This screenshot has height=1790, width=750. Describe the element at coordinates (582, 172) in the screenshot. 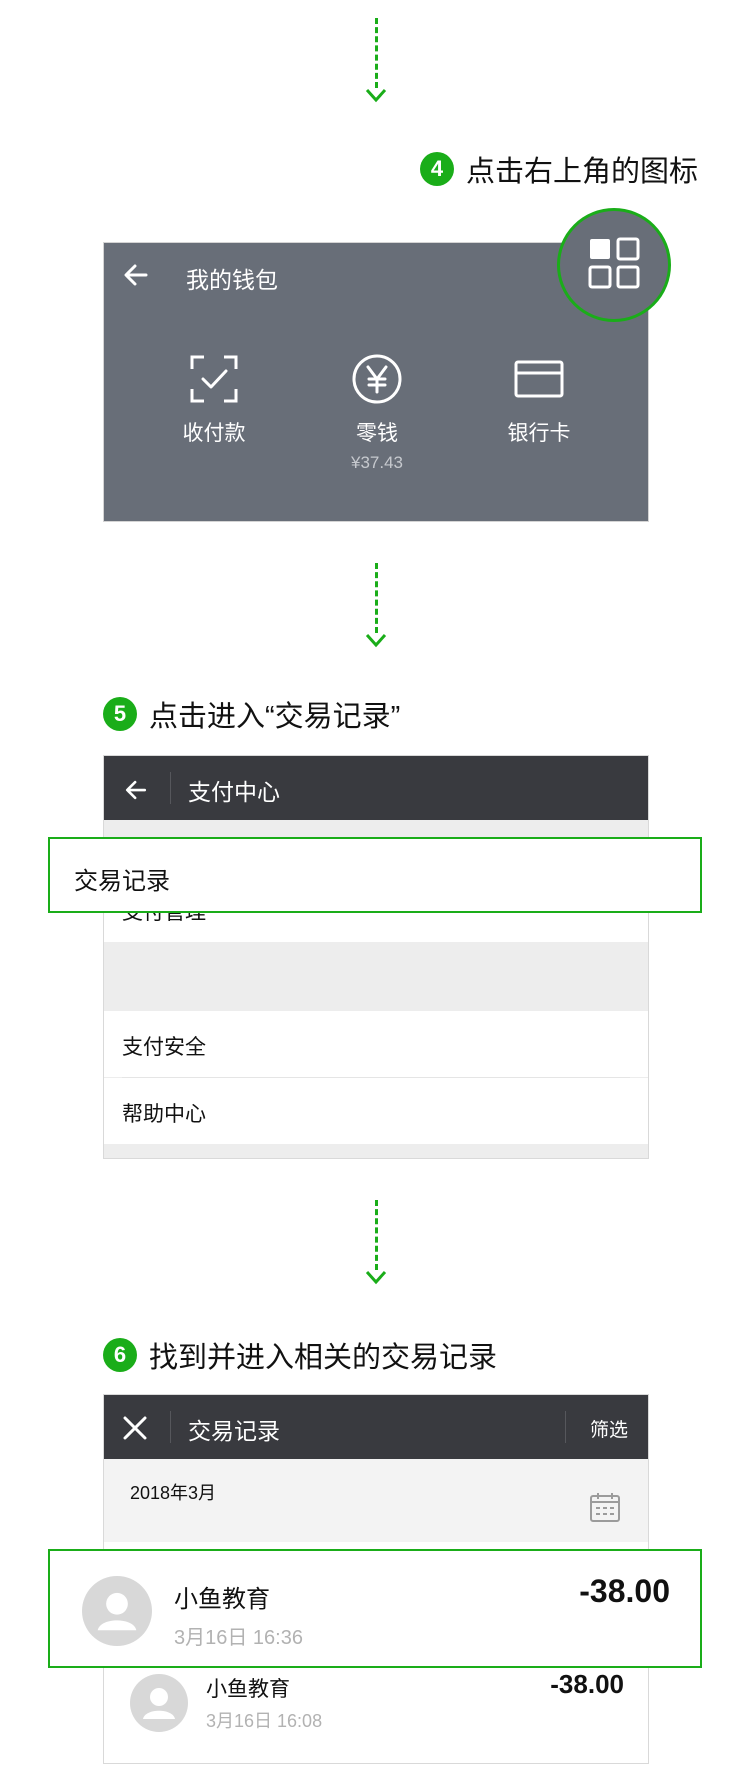

I see `step-text: 点击右上角的图标` at that location.